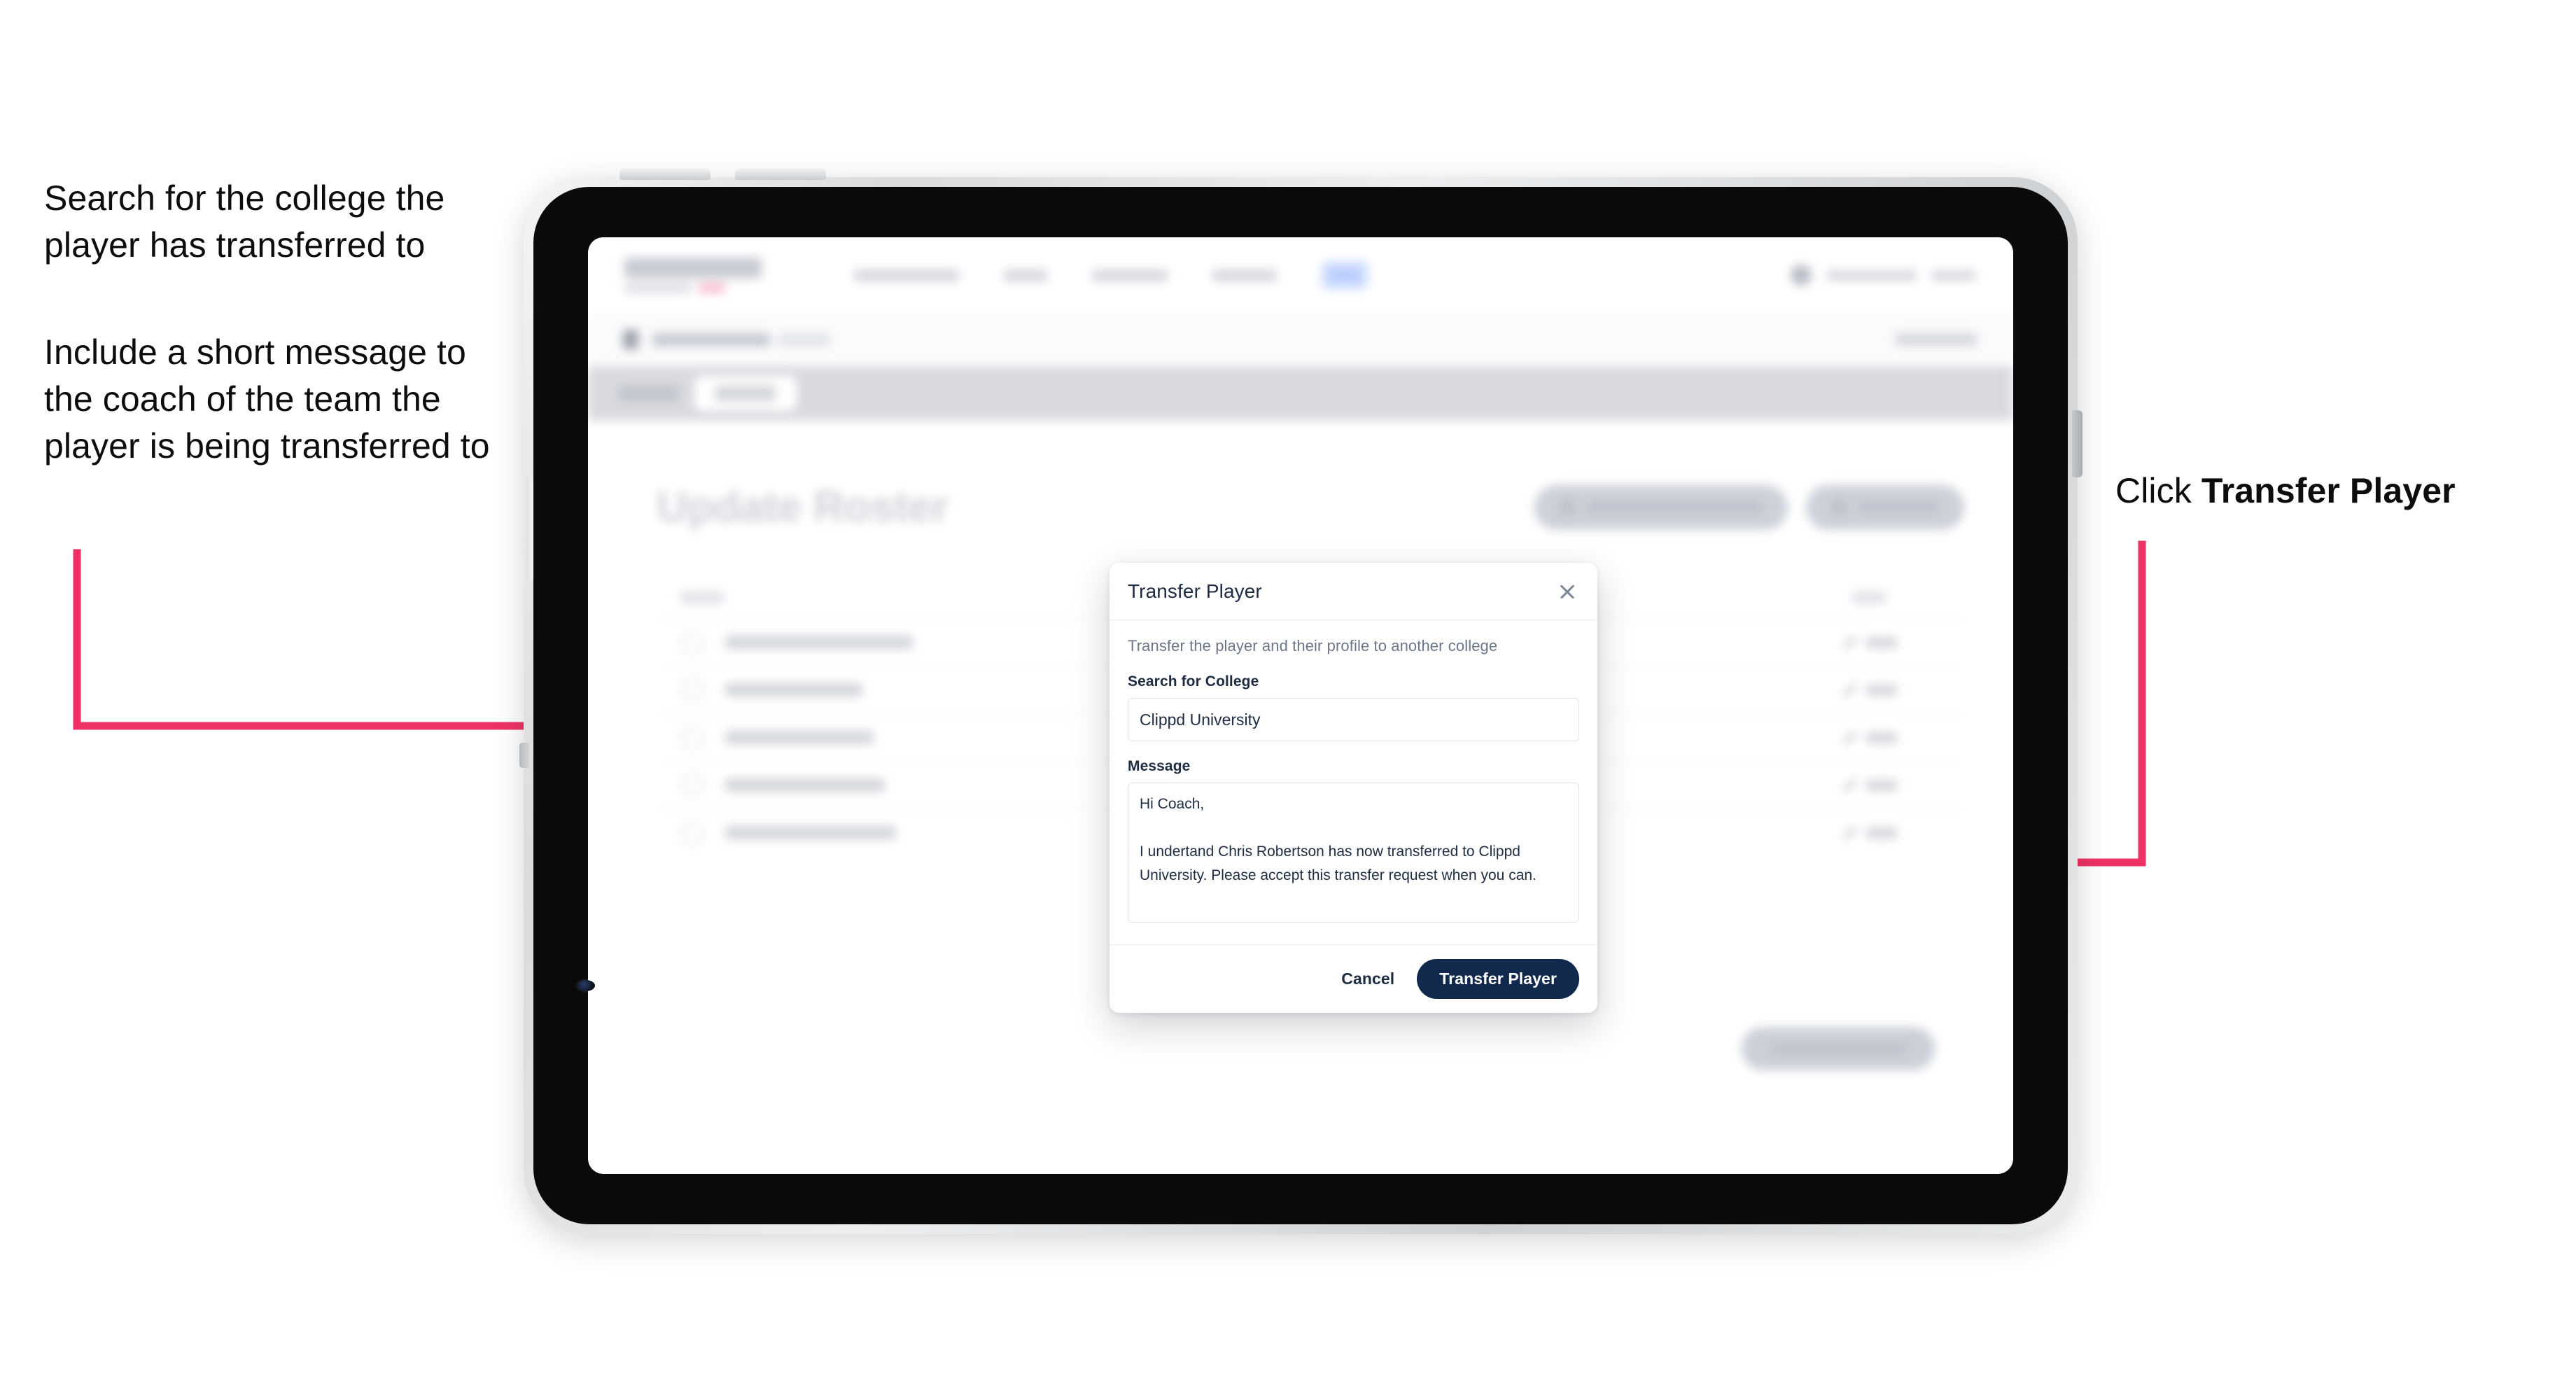 The image size is (2576, 1386). I want to click on user-email, so click(1872, 275).